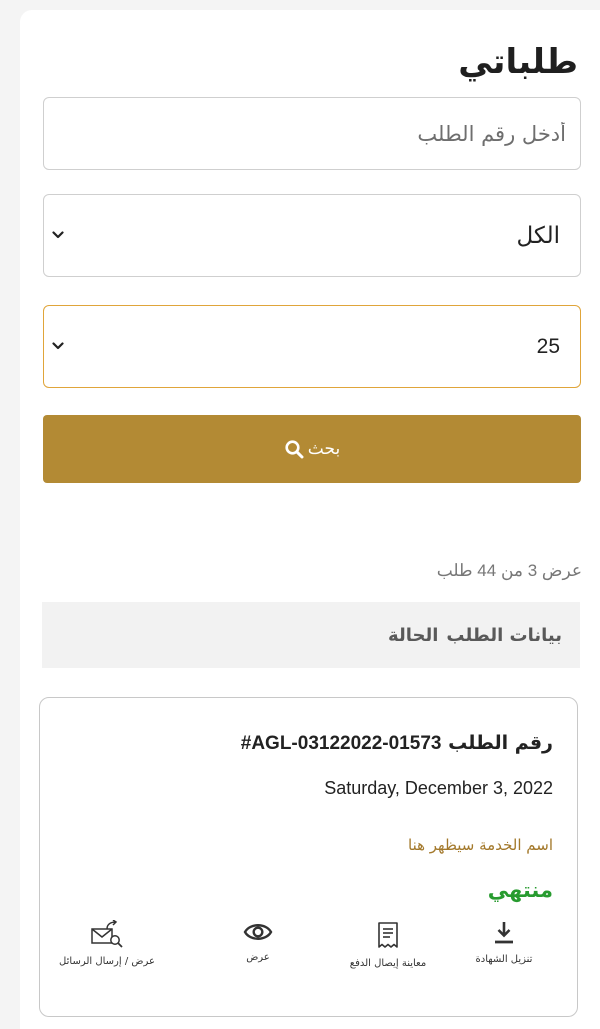 The height and width of the screenshot is (1029, 600). What do you see at coordinates (294, 449) in the screenshot?
I see `search-icon` at bounding box center [294, 449].